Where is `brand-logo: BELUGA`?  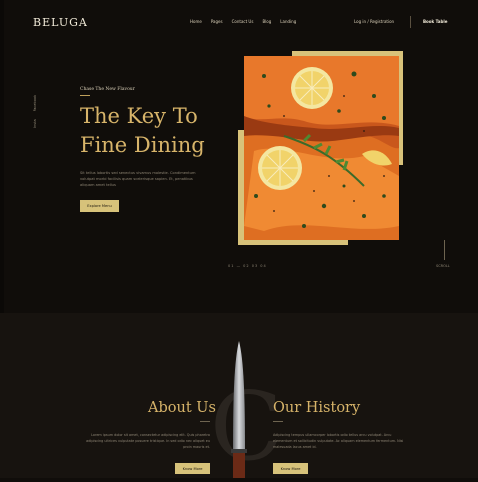
brand-logo: BELUGA is located at coordinates (60, 22).